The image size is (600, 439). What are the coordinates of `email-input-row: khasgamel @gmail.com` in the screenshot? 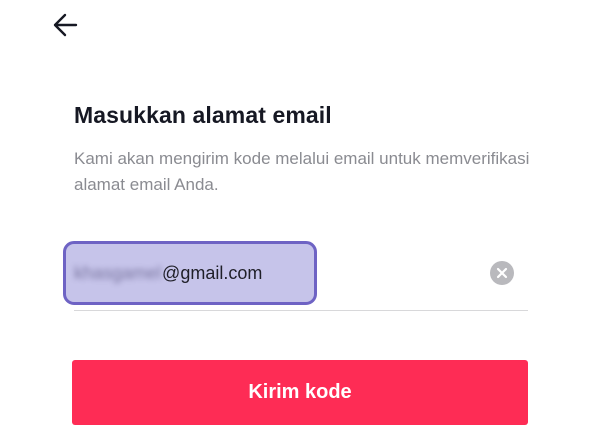 It's located at (295, 276).